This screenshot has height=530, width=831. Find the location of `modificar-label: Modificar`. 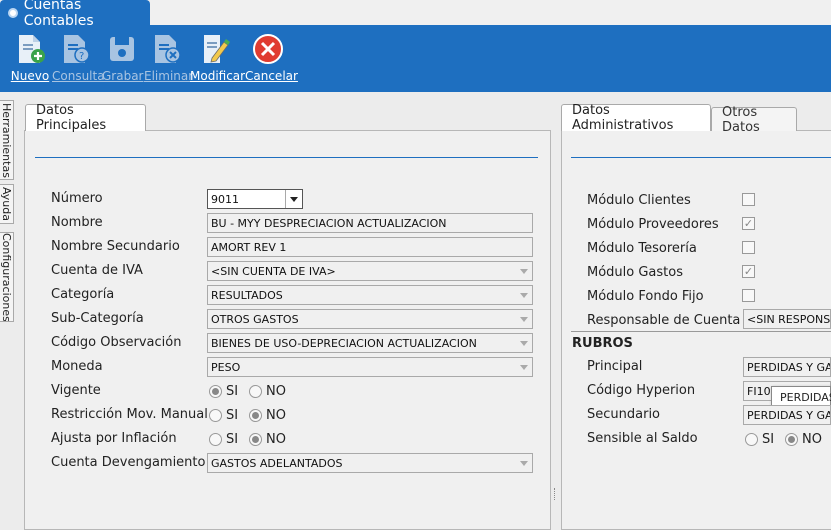

modificar-label: Modificar is located at coordinates (218, 76).